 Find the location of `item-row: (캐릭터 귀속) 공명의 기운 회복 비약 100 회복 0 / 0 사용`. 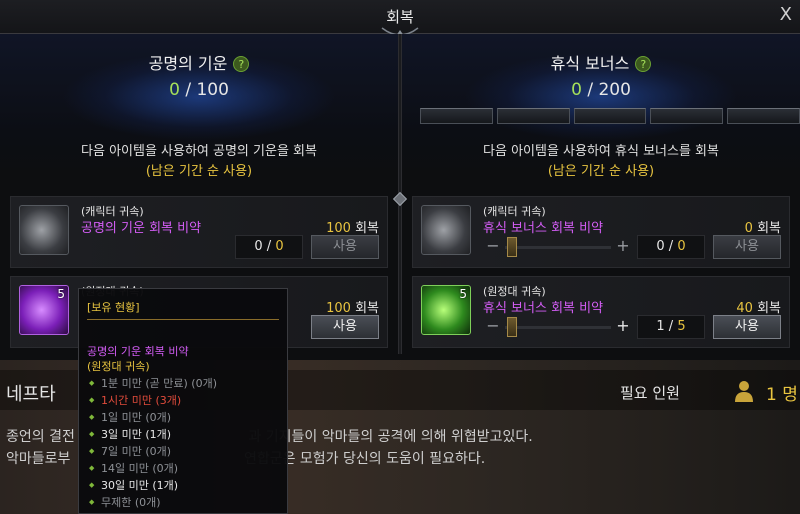

item-row: (캐릭터 귀속) 공명의 기운 회복 비약 100 회복 0 / 0 사용 is located at coordinates (199, 232).